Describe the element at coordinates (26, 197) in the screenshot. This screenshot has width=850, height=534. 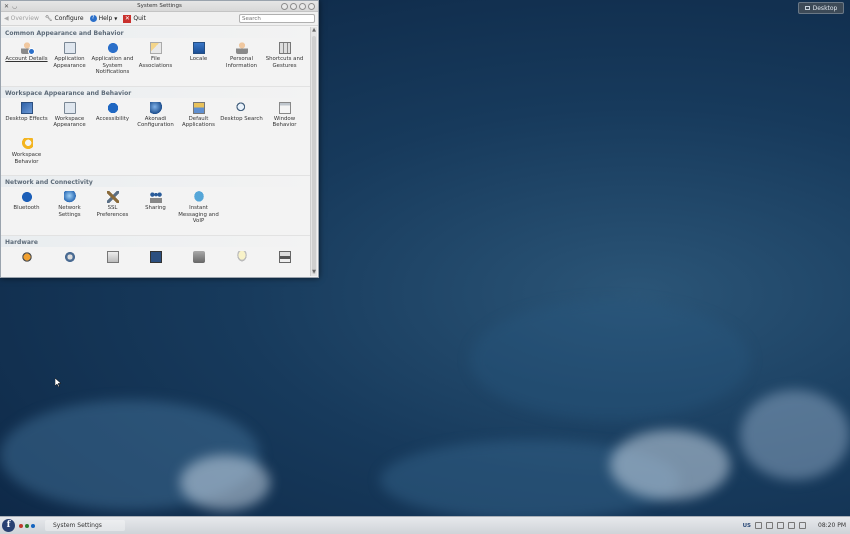
I see `bluetooth-icon` at that location.